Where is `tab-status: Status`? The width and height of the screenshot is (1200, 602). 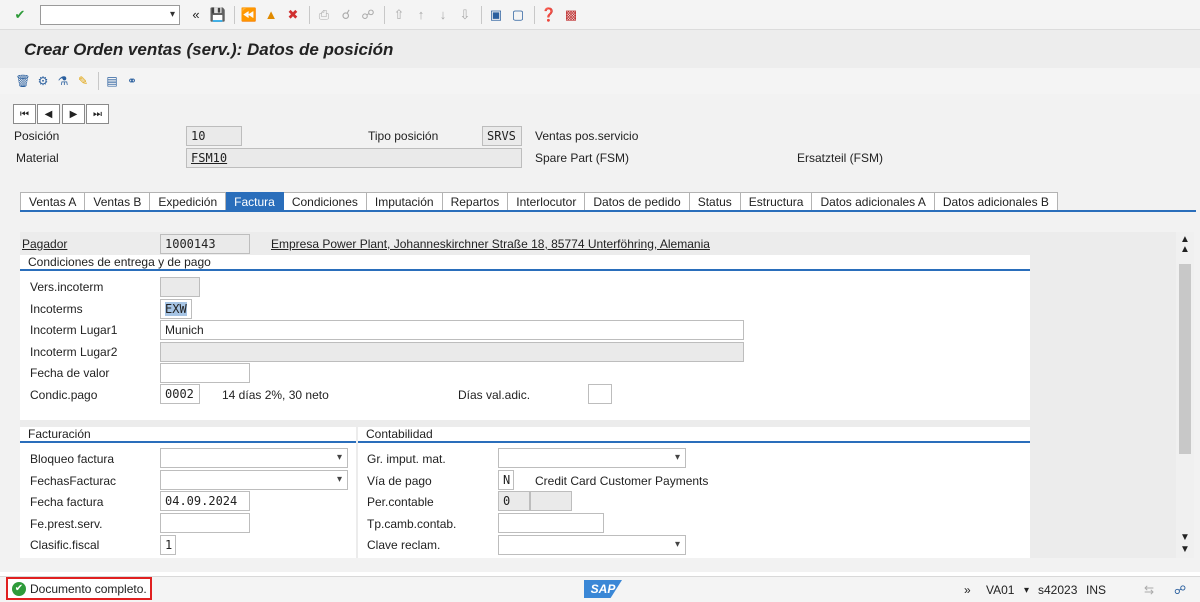 tab-status: Status is located at coordinates (715, 201).